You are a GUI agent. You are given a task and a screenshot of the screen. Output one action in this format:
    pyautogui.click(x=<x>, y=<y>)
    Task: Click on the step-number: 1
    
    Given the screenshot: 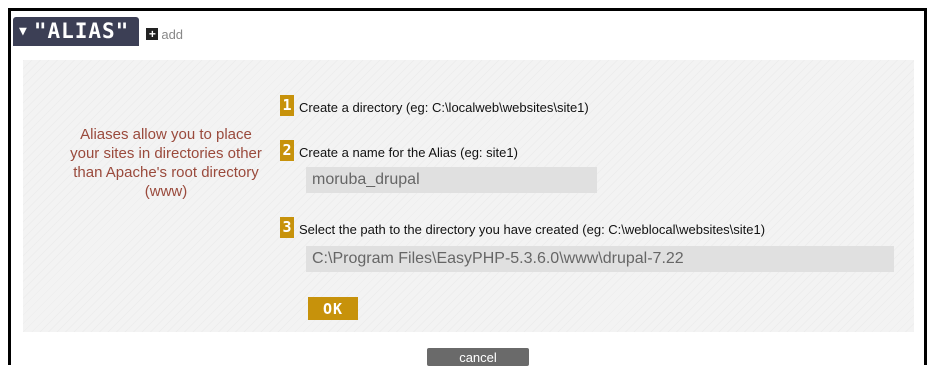 What is the action you would take?
    pyautogui.click(x=287, y=105)
    